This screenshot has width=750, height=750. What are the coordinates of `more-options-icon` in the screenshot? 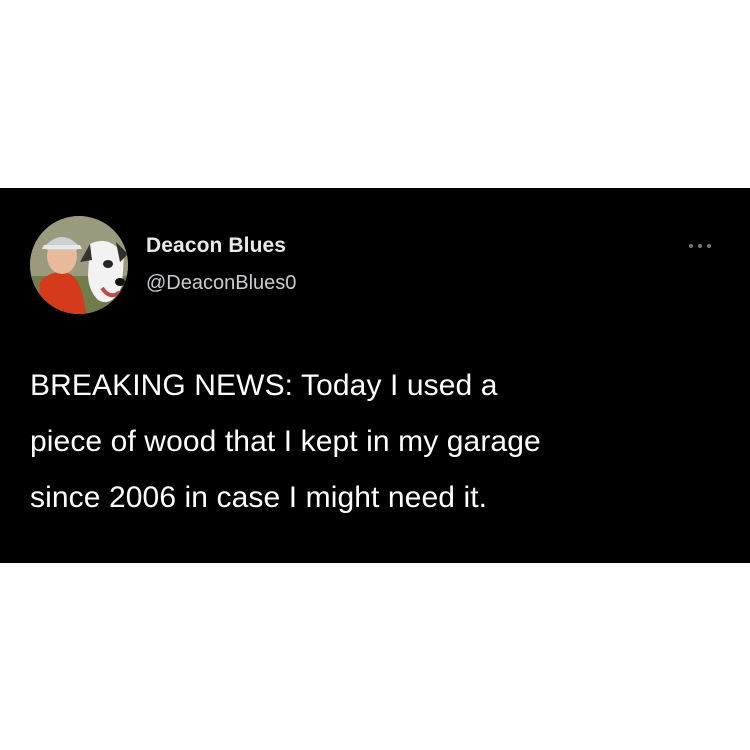 It's located at (700, 246).